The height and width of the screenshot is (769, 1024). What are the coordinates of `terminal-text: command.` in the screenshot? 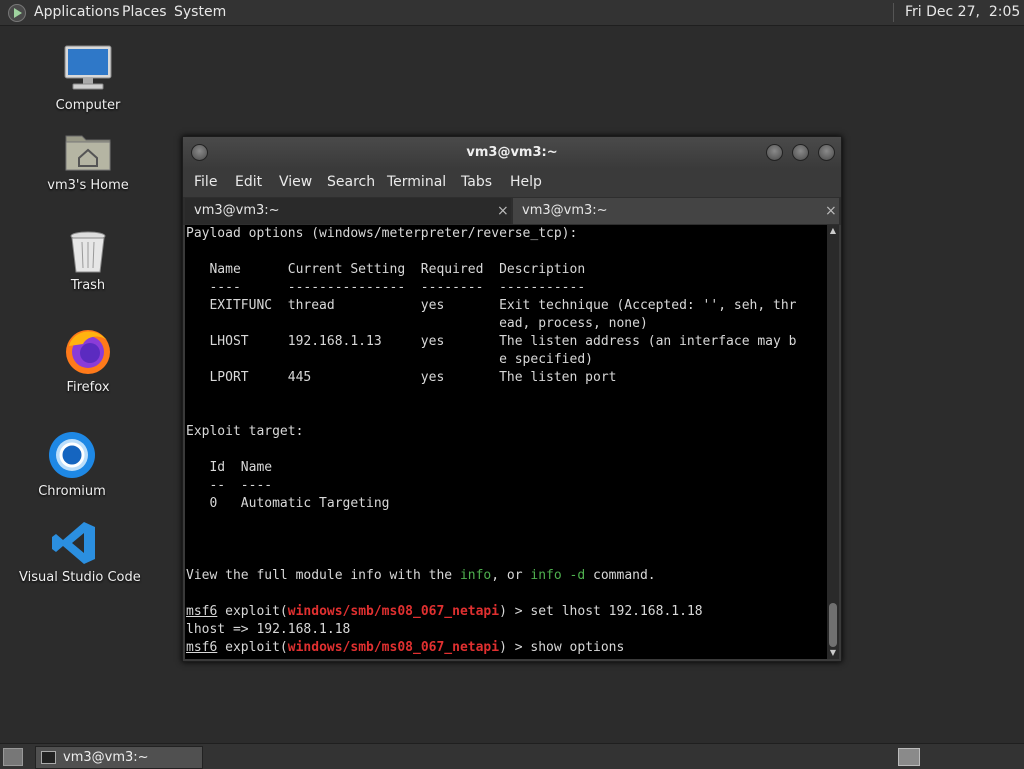 It's located at (620, 575).